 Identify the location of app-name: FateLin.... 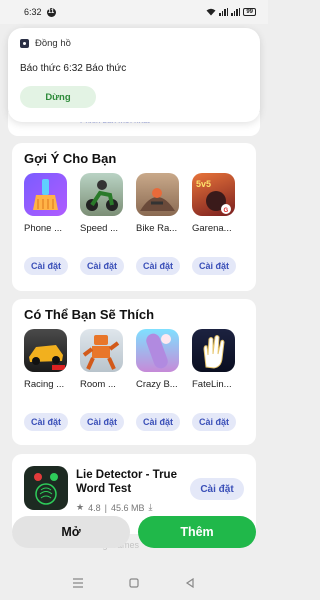
(212, 384).